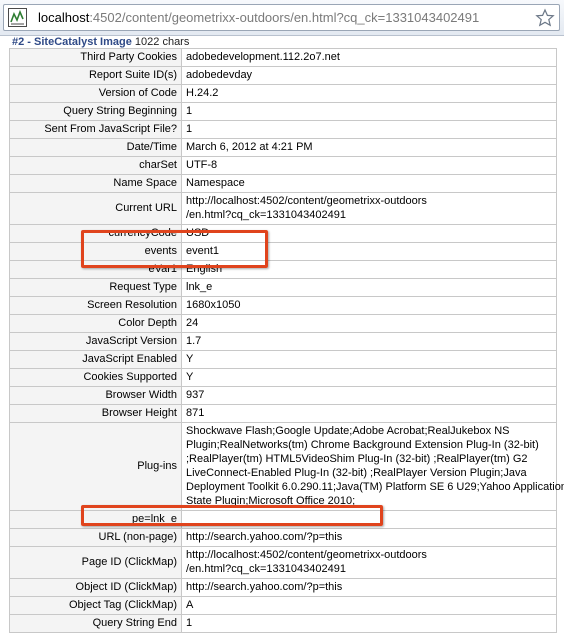 Image resolution: width=564 pixels, height=633 pixels. What do you see at coordinates (369, 147) in the screenshot?
I see `row-value: March 6, 2012 at 4:21 PM` at bounding box center [369, 147].